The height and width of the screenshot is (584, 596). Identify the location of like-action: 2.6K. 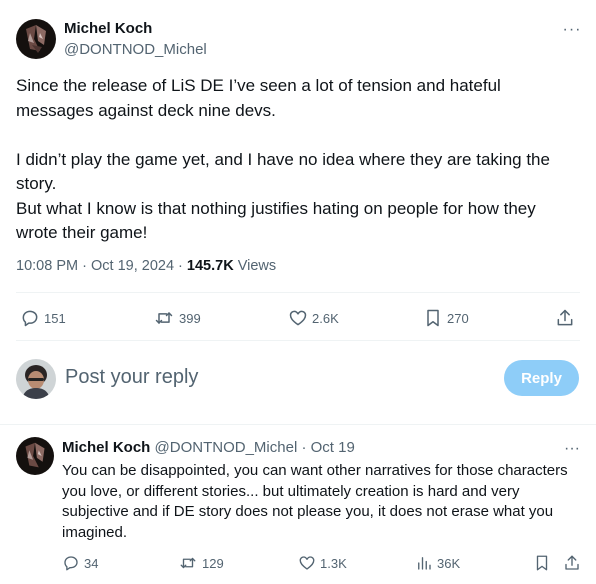
(313, 318).